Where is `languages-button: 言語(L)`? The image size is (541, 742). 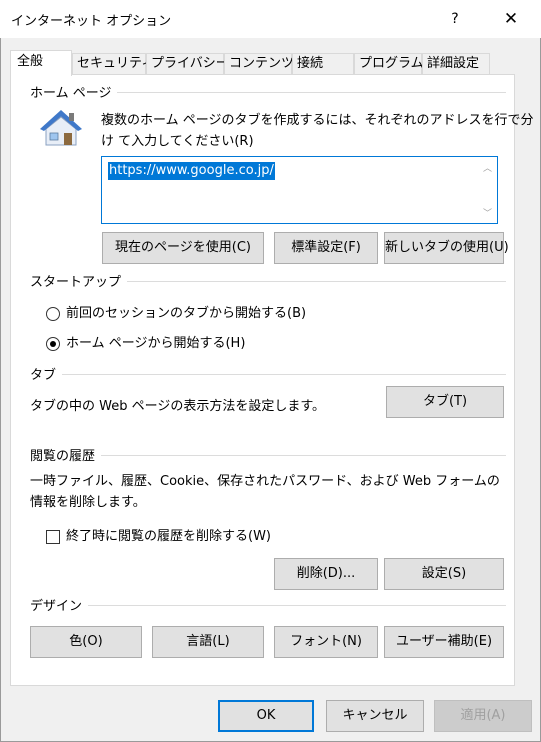 languages-button: 言語(L) is located at coordinates (208, 642).